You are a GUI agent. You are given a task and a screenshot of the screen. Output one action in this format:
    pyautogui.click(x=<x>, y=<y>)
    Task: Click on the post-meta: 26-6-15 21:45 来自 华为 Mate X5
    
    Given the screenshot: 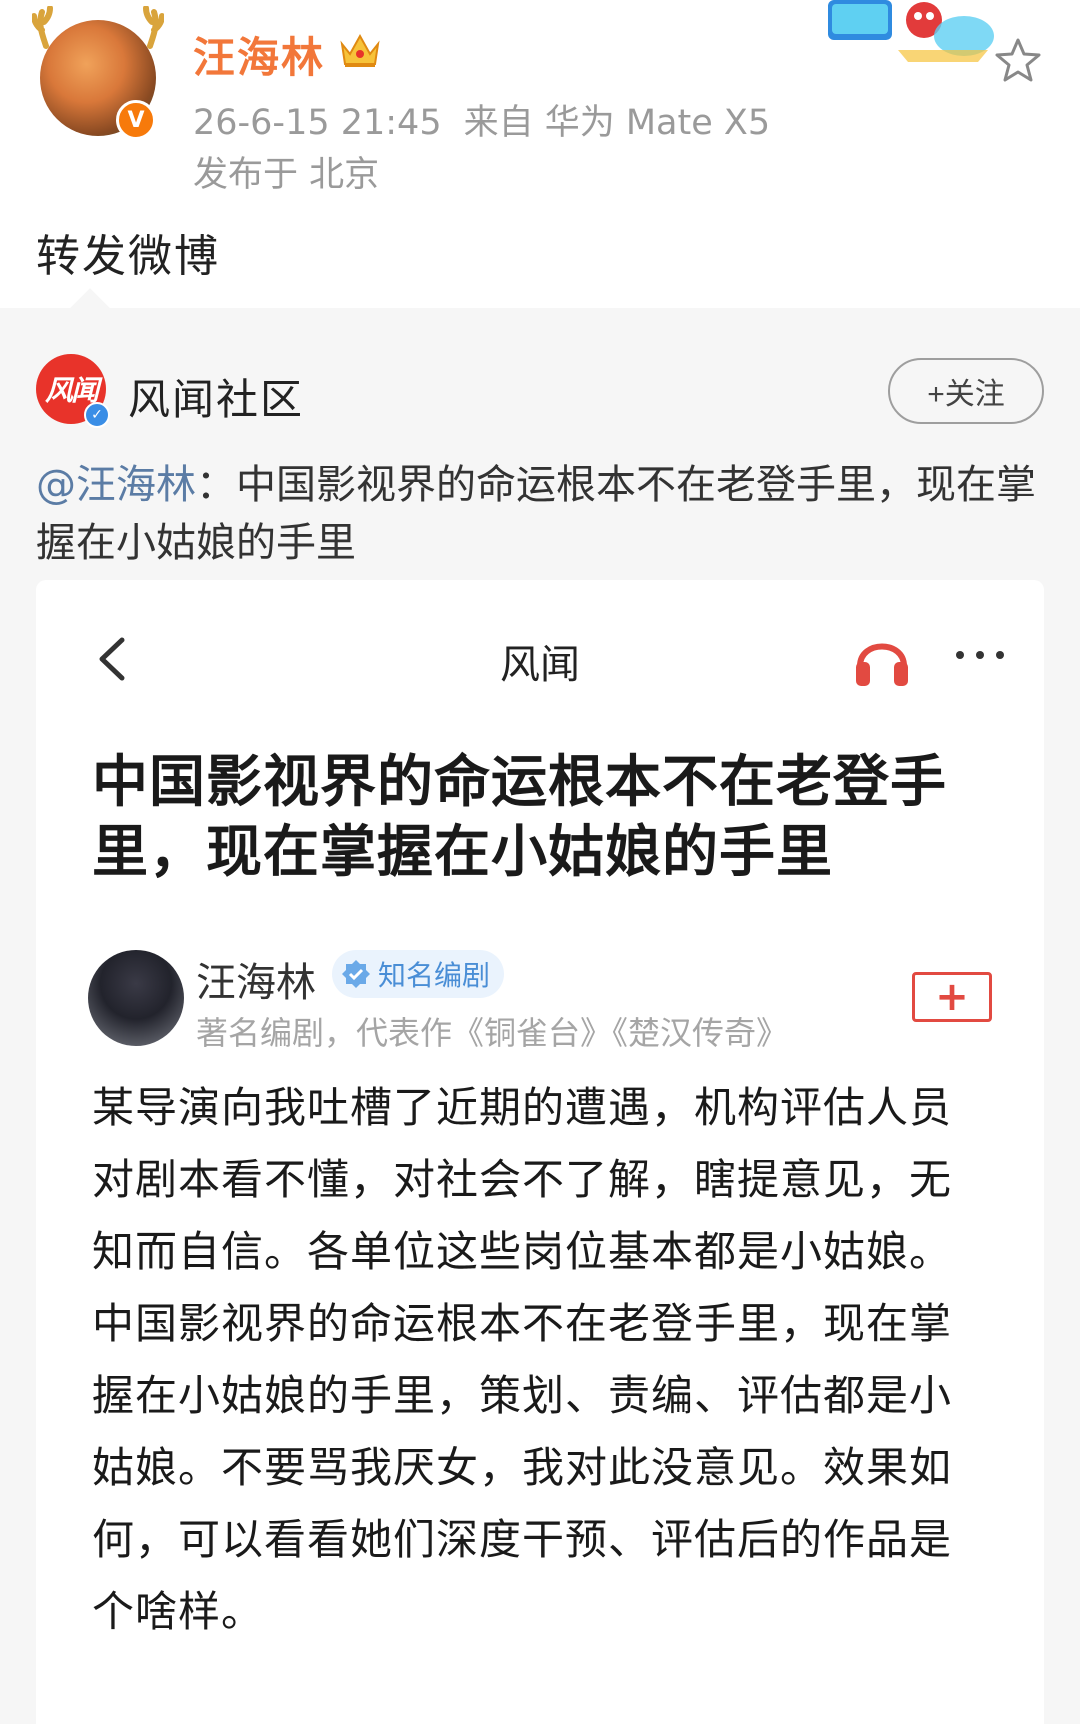 What is the action you would take?
    pyautogui.click(x=481, y=119)
    